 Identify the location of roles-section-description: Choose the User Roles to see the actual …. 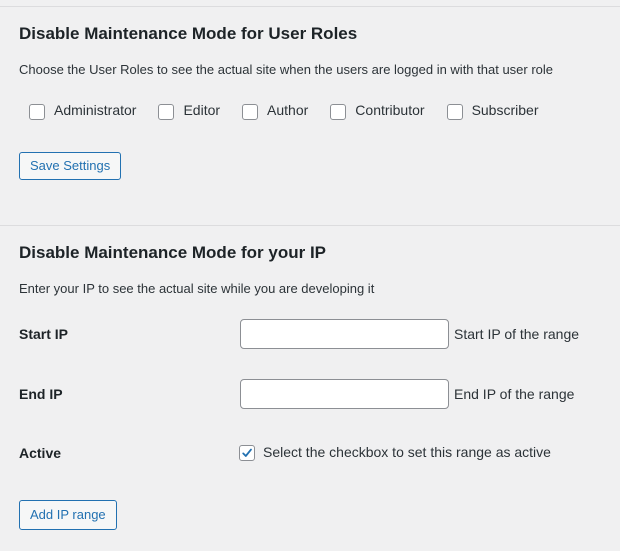
(286, 69).